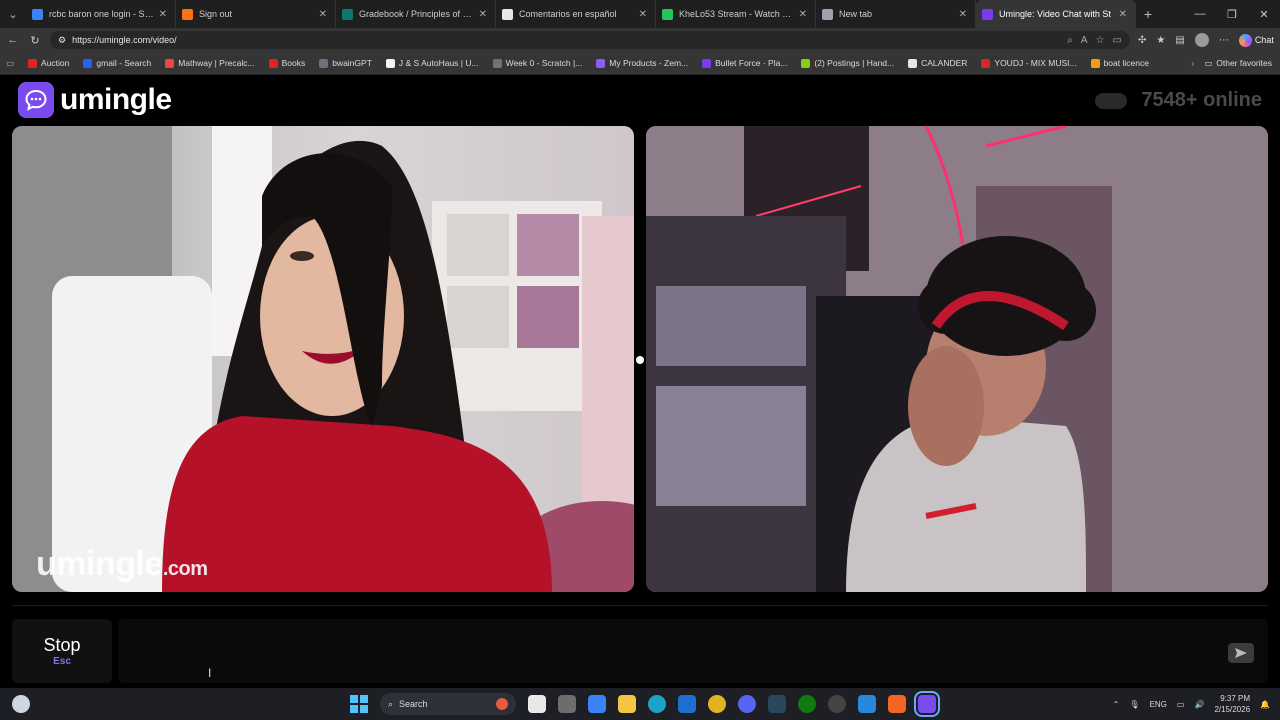 The width and height of the screenshot is (1280, 720). I want to click on search-icon: ⌕, so click(391, 703).